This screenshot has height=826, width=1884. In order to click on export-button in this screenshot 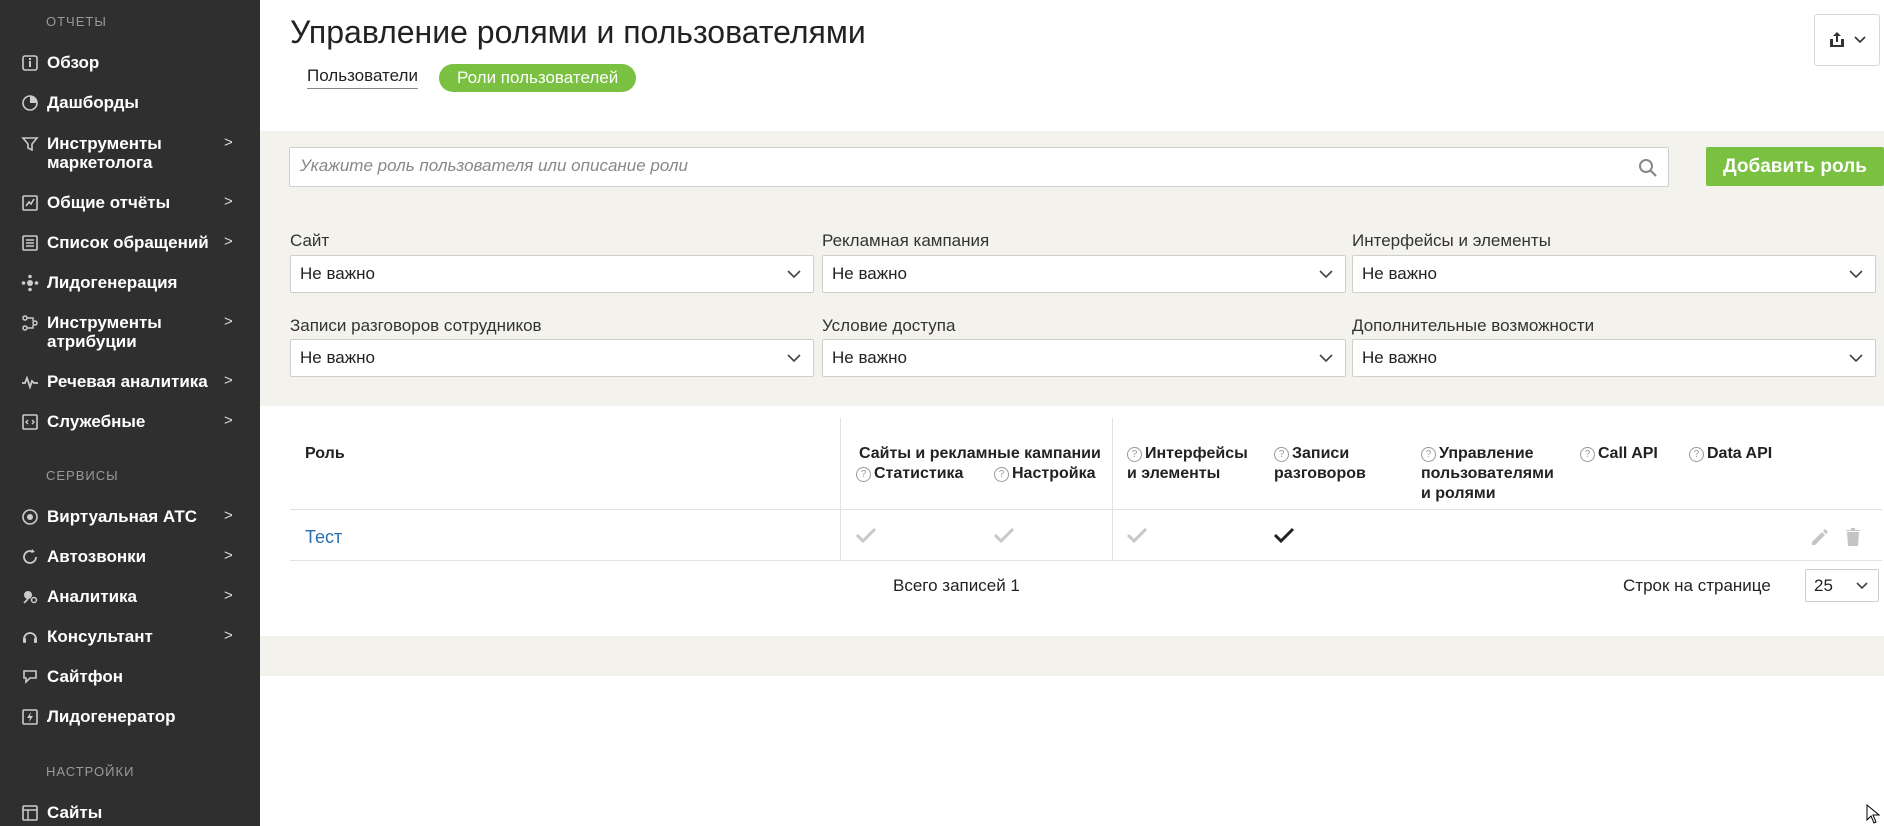, I will do `click(1847, 40)`.